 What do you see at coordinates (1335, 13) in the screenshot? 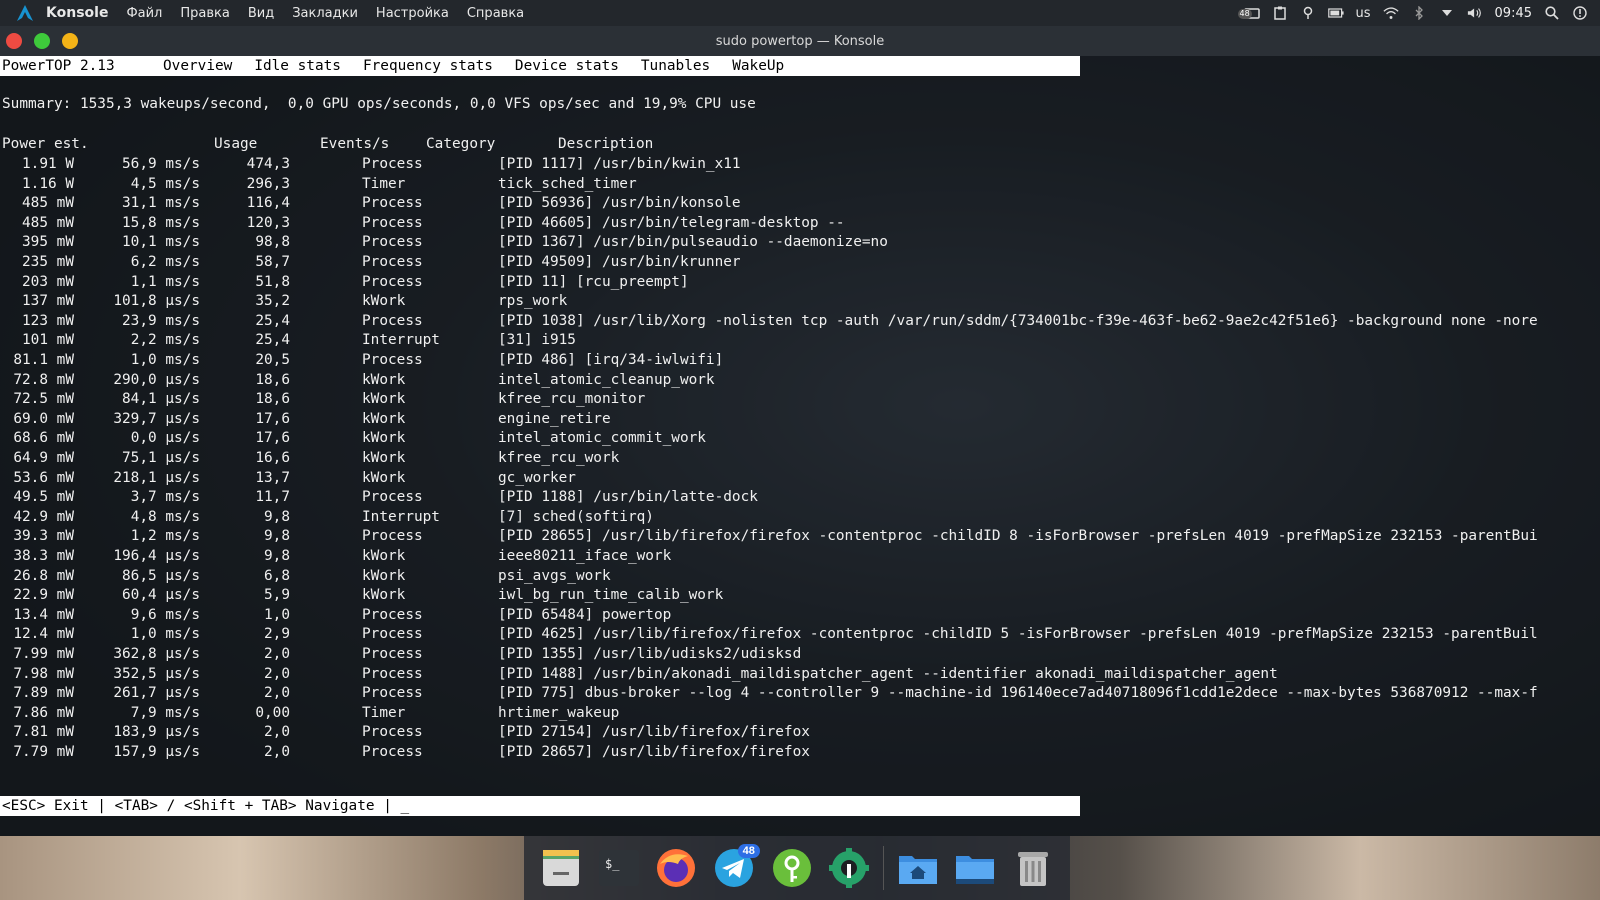
I see `battery-icon` at bounding box center [1335, 13].